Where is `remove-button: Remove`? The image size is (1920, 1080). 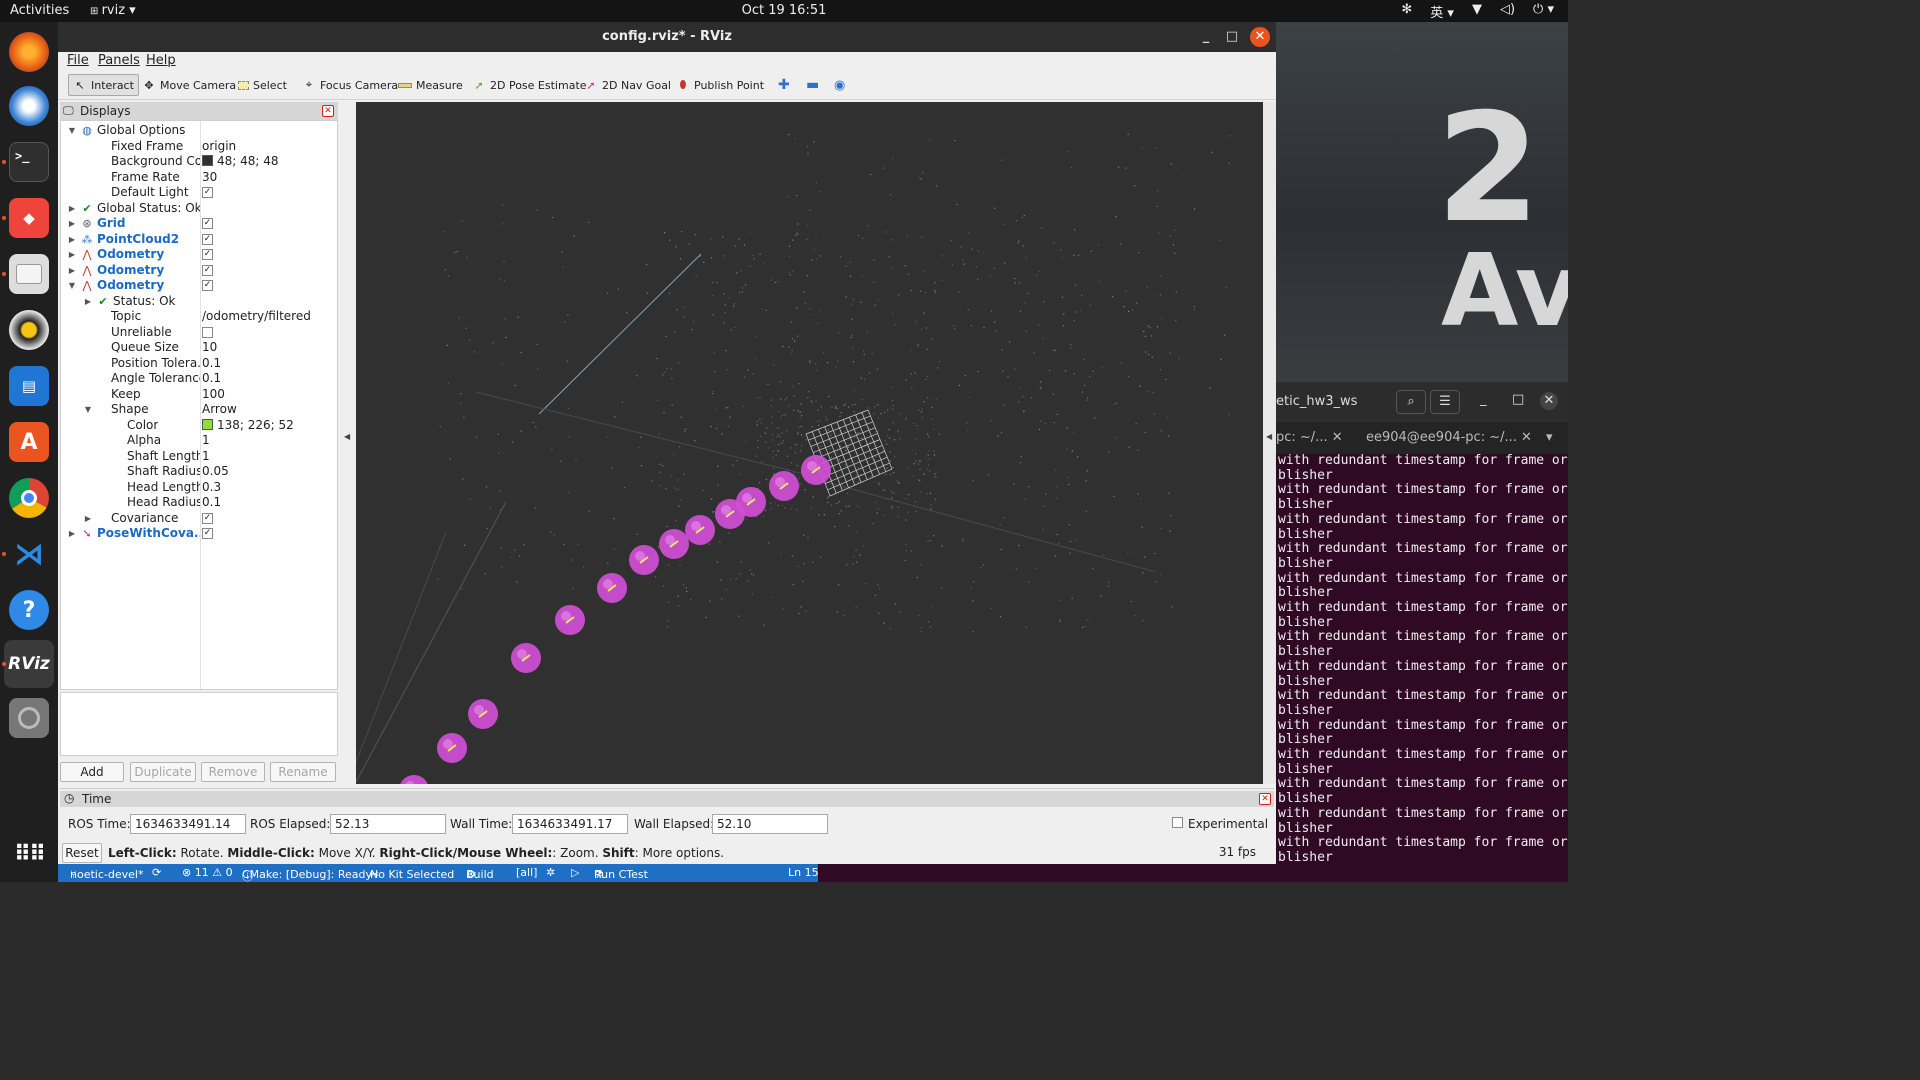
remove-button: Remove is located at coordinates (233, 772).